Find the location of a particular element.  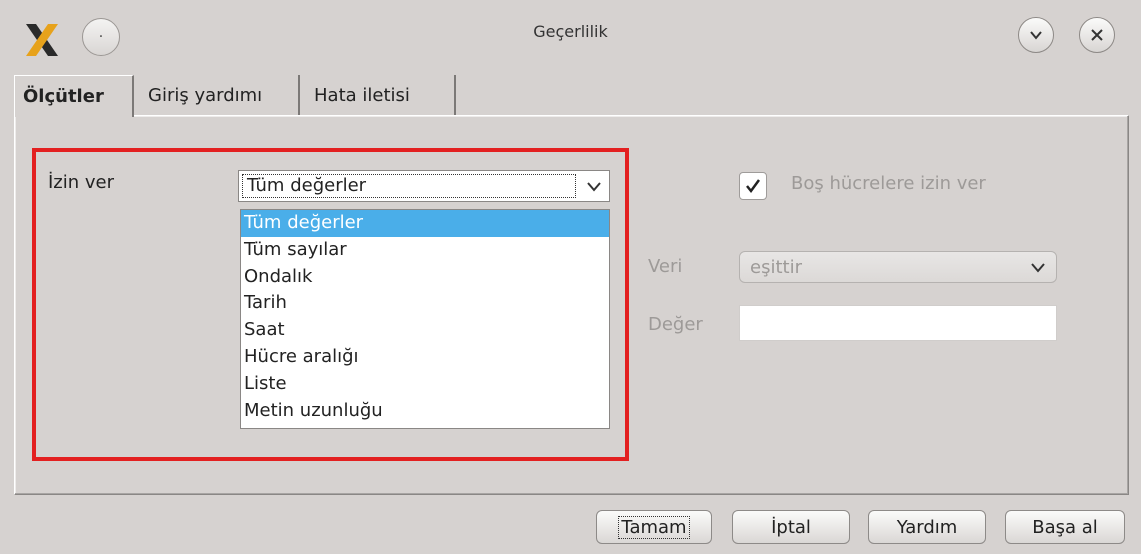

allow-dropdown: Tüm değerler is located at coordinates (424, 186).